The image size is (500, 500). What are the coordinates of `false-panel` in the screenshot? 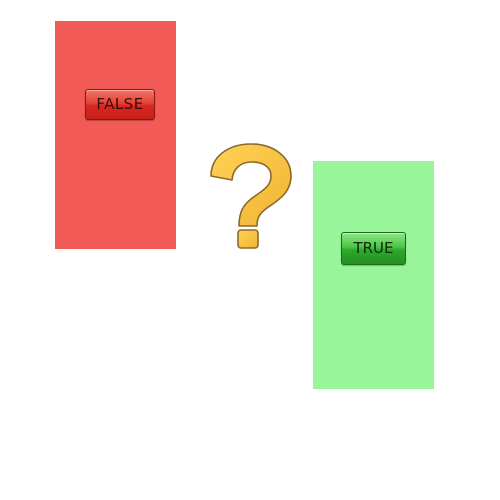 It's located at (115, 135).